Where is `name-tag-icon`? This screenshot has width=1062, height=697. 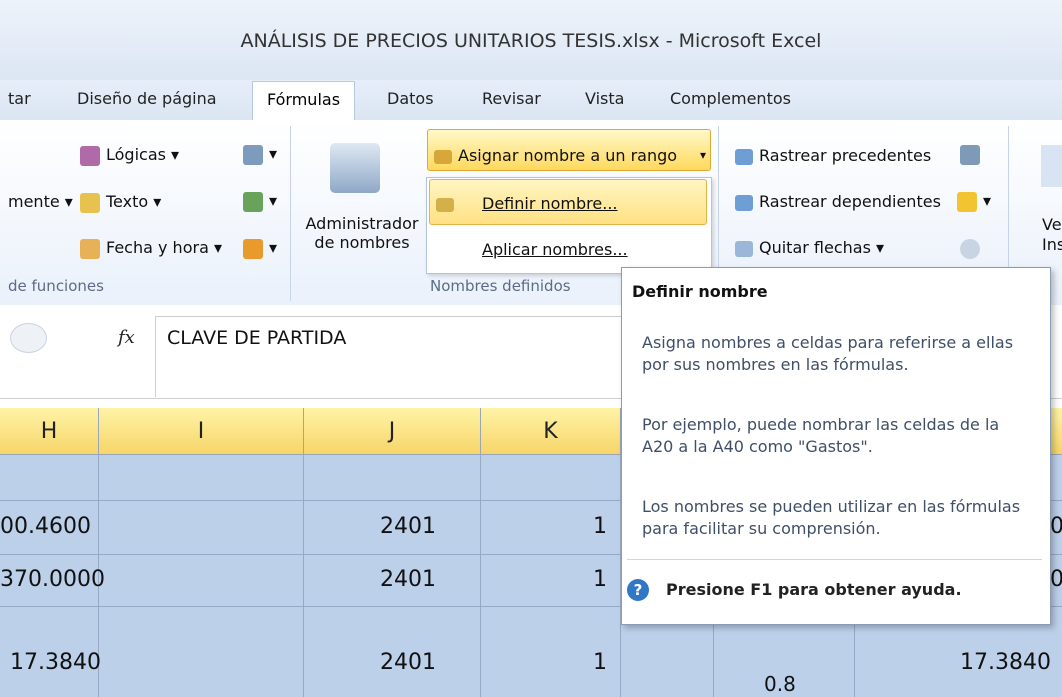 name-tag-icon is located at coordinates (443, 156).